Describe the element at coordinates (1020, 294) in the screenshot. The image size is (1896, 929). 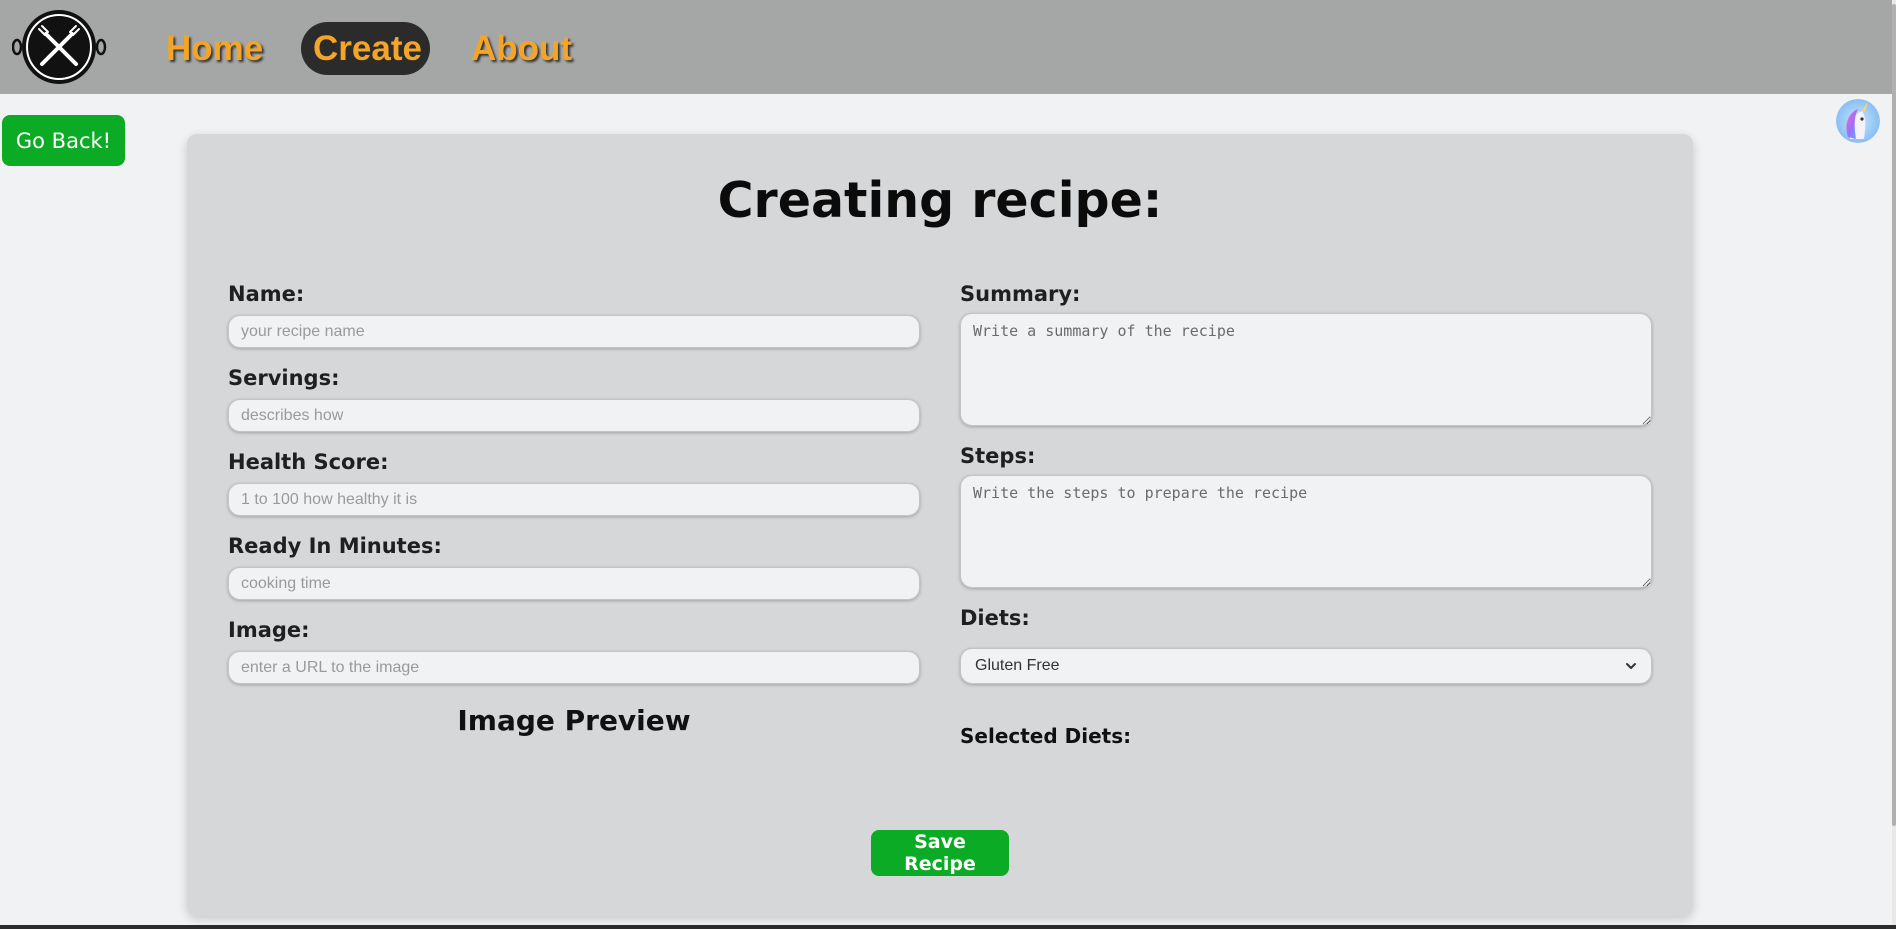
I see `summary-label: Summary:` at that location.